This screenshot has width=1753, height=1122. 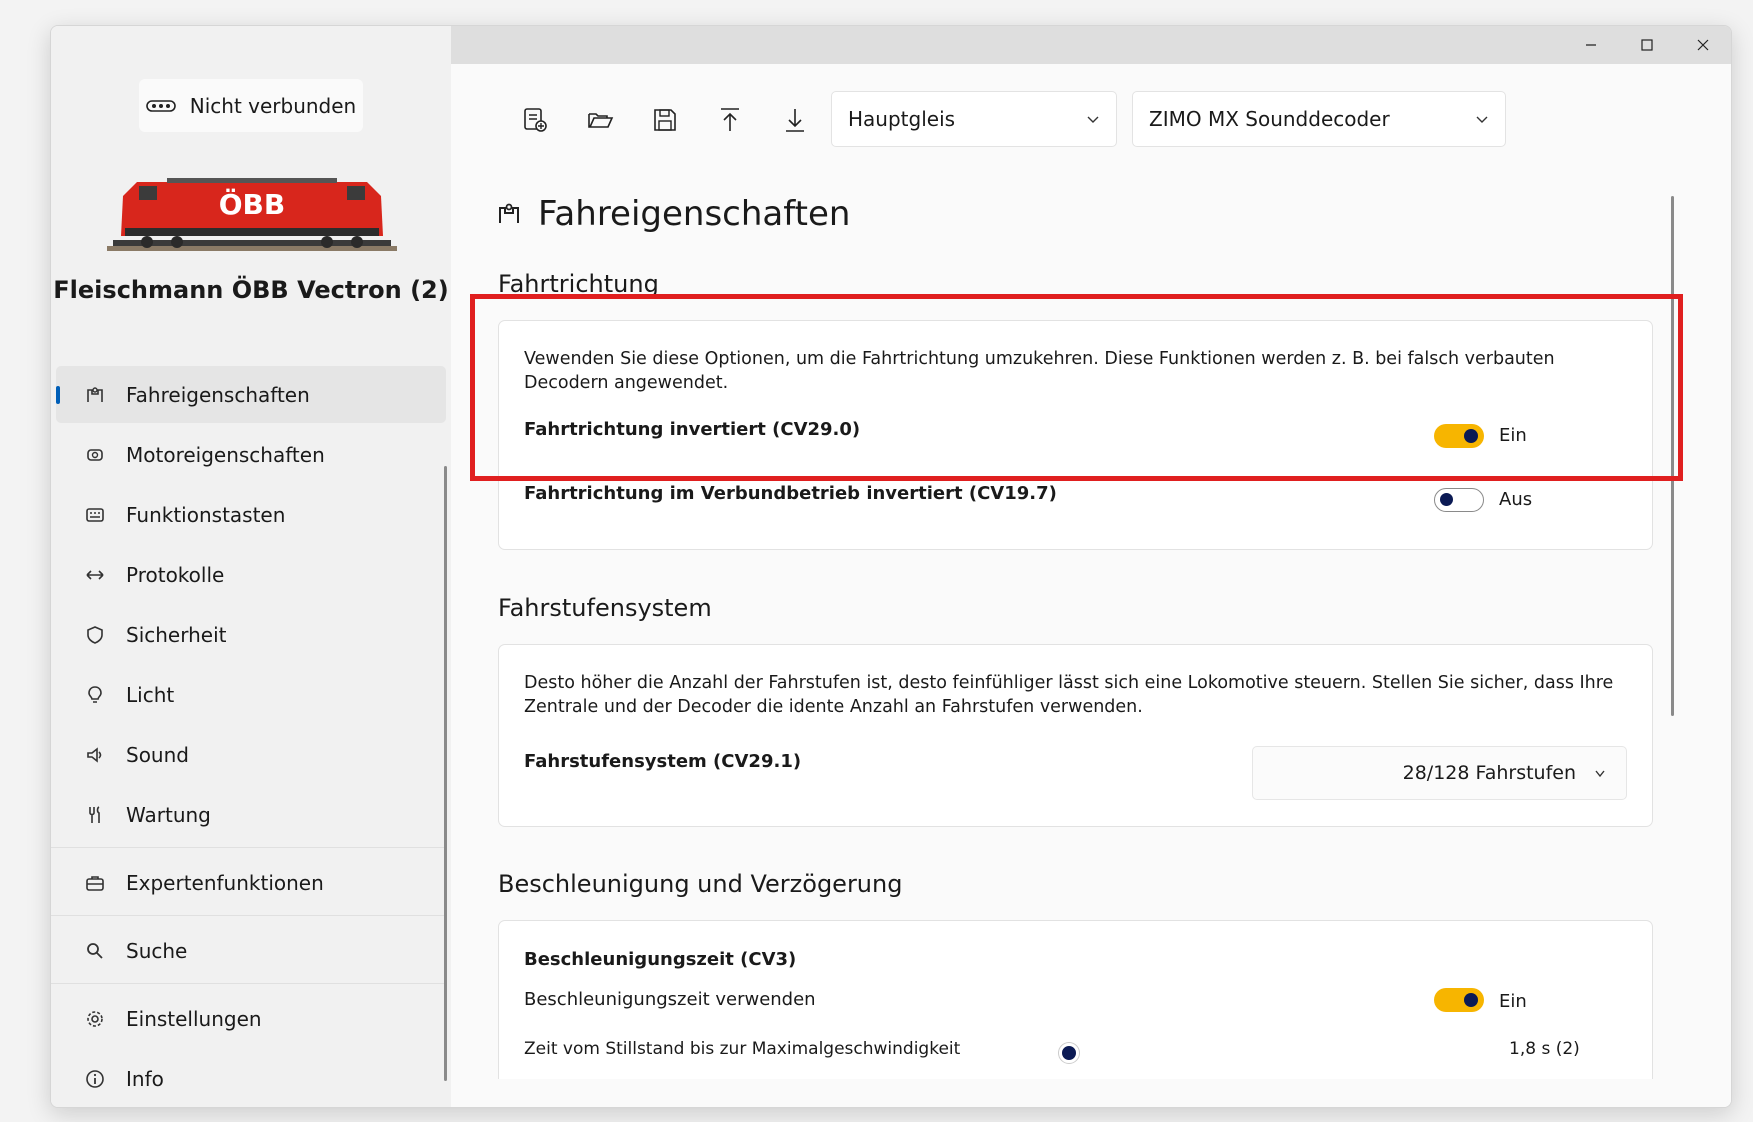 I want to click on speedsteps-select: 28/128 Fahrstufen, so click(x=1439, y=773).